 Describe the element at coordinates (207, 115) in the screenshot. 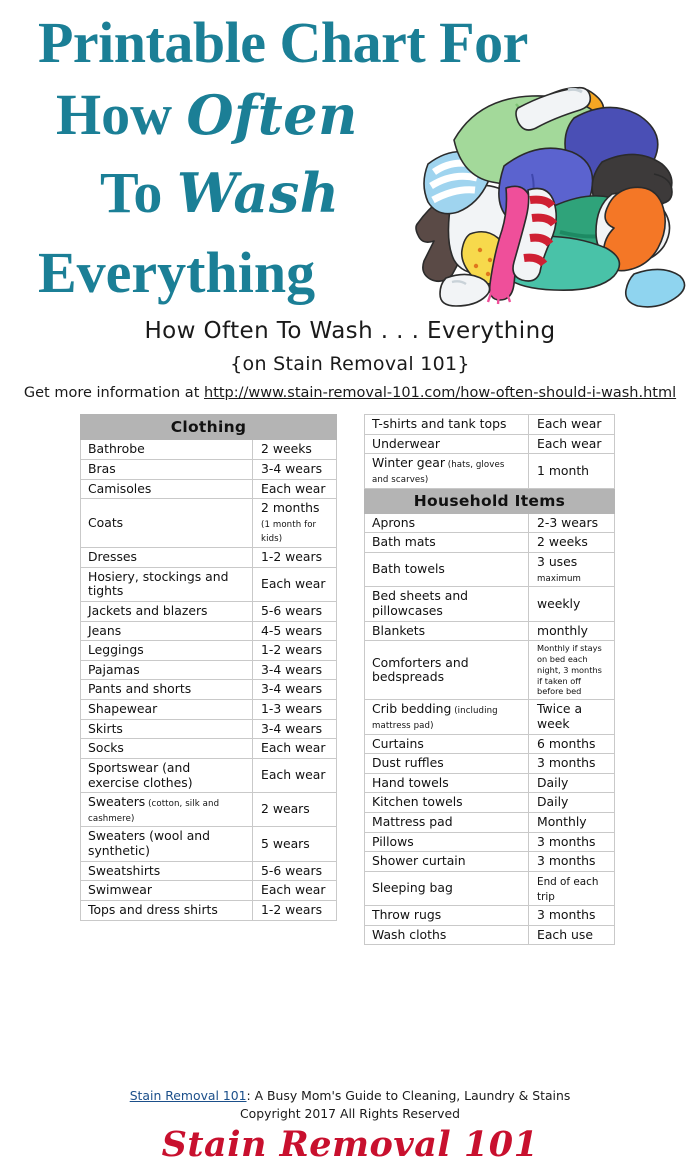

I see `title-line-2: How Often` at that location.